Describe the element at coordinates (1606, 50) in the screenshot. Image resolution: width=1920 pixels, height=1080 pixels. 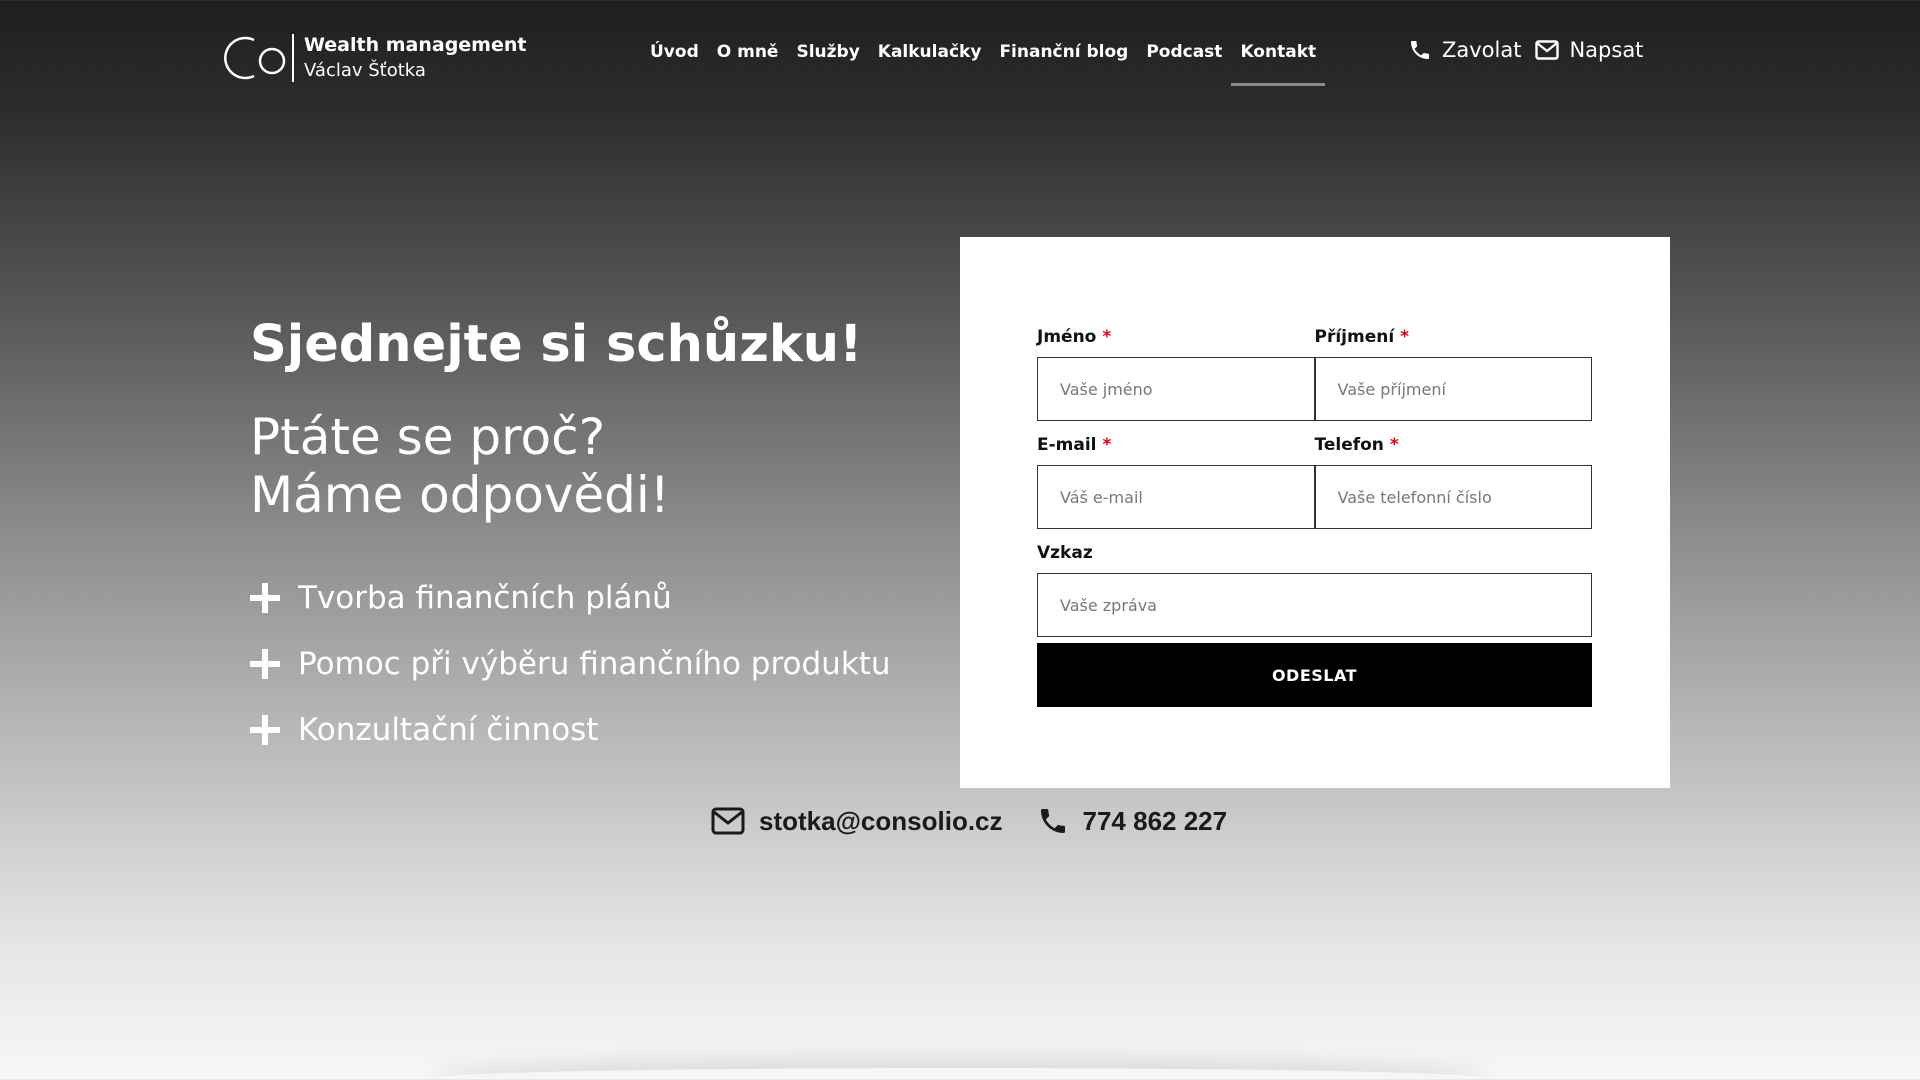
I see `write-label: Napsat` at that location.